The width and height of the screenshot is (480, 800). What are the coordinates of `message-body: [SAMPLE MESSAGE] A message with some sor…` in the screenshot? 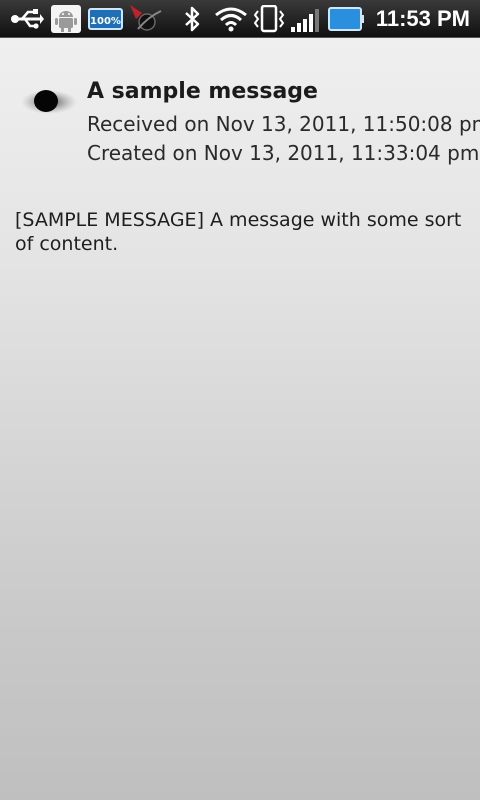 It's located at (238, 232).